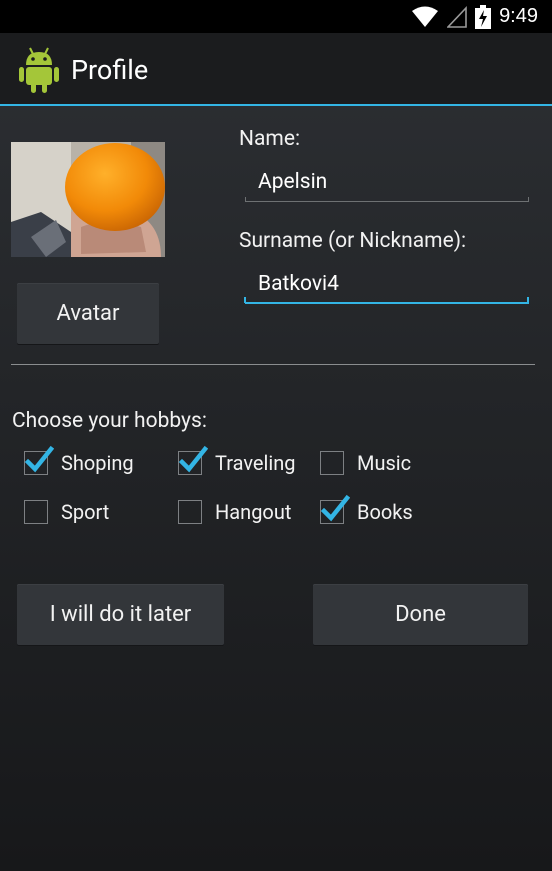 The height and width of the screenshot is (871, 552). Describe the element at coordinates (245, 300) in the screenshot. I see `surname-field-left-tick` at that location.